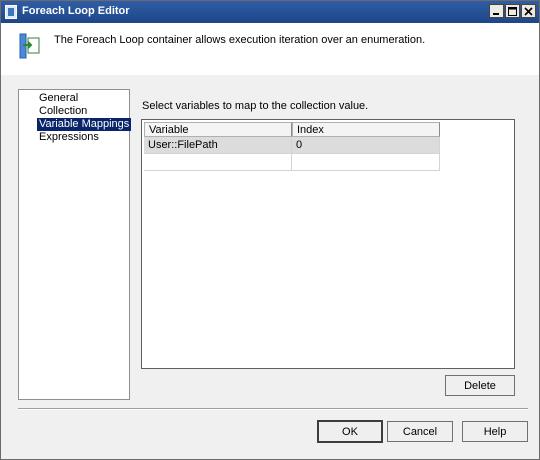  I want to click on minimize-button, so click(496, 11).